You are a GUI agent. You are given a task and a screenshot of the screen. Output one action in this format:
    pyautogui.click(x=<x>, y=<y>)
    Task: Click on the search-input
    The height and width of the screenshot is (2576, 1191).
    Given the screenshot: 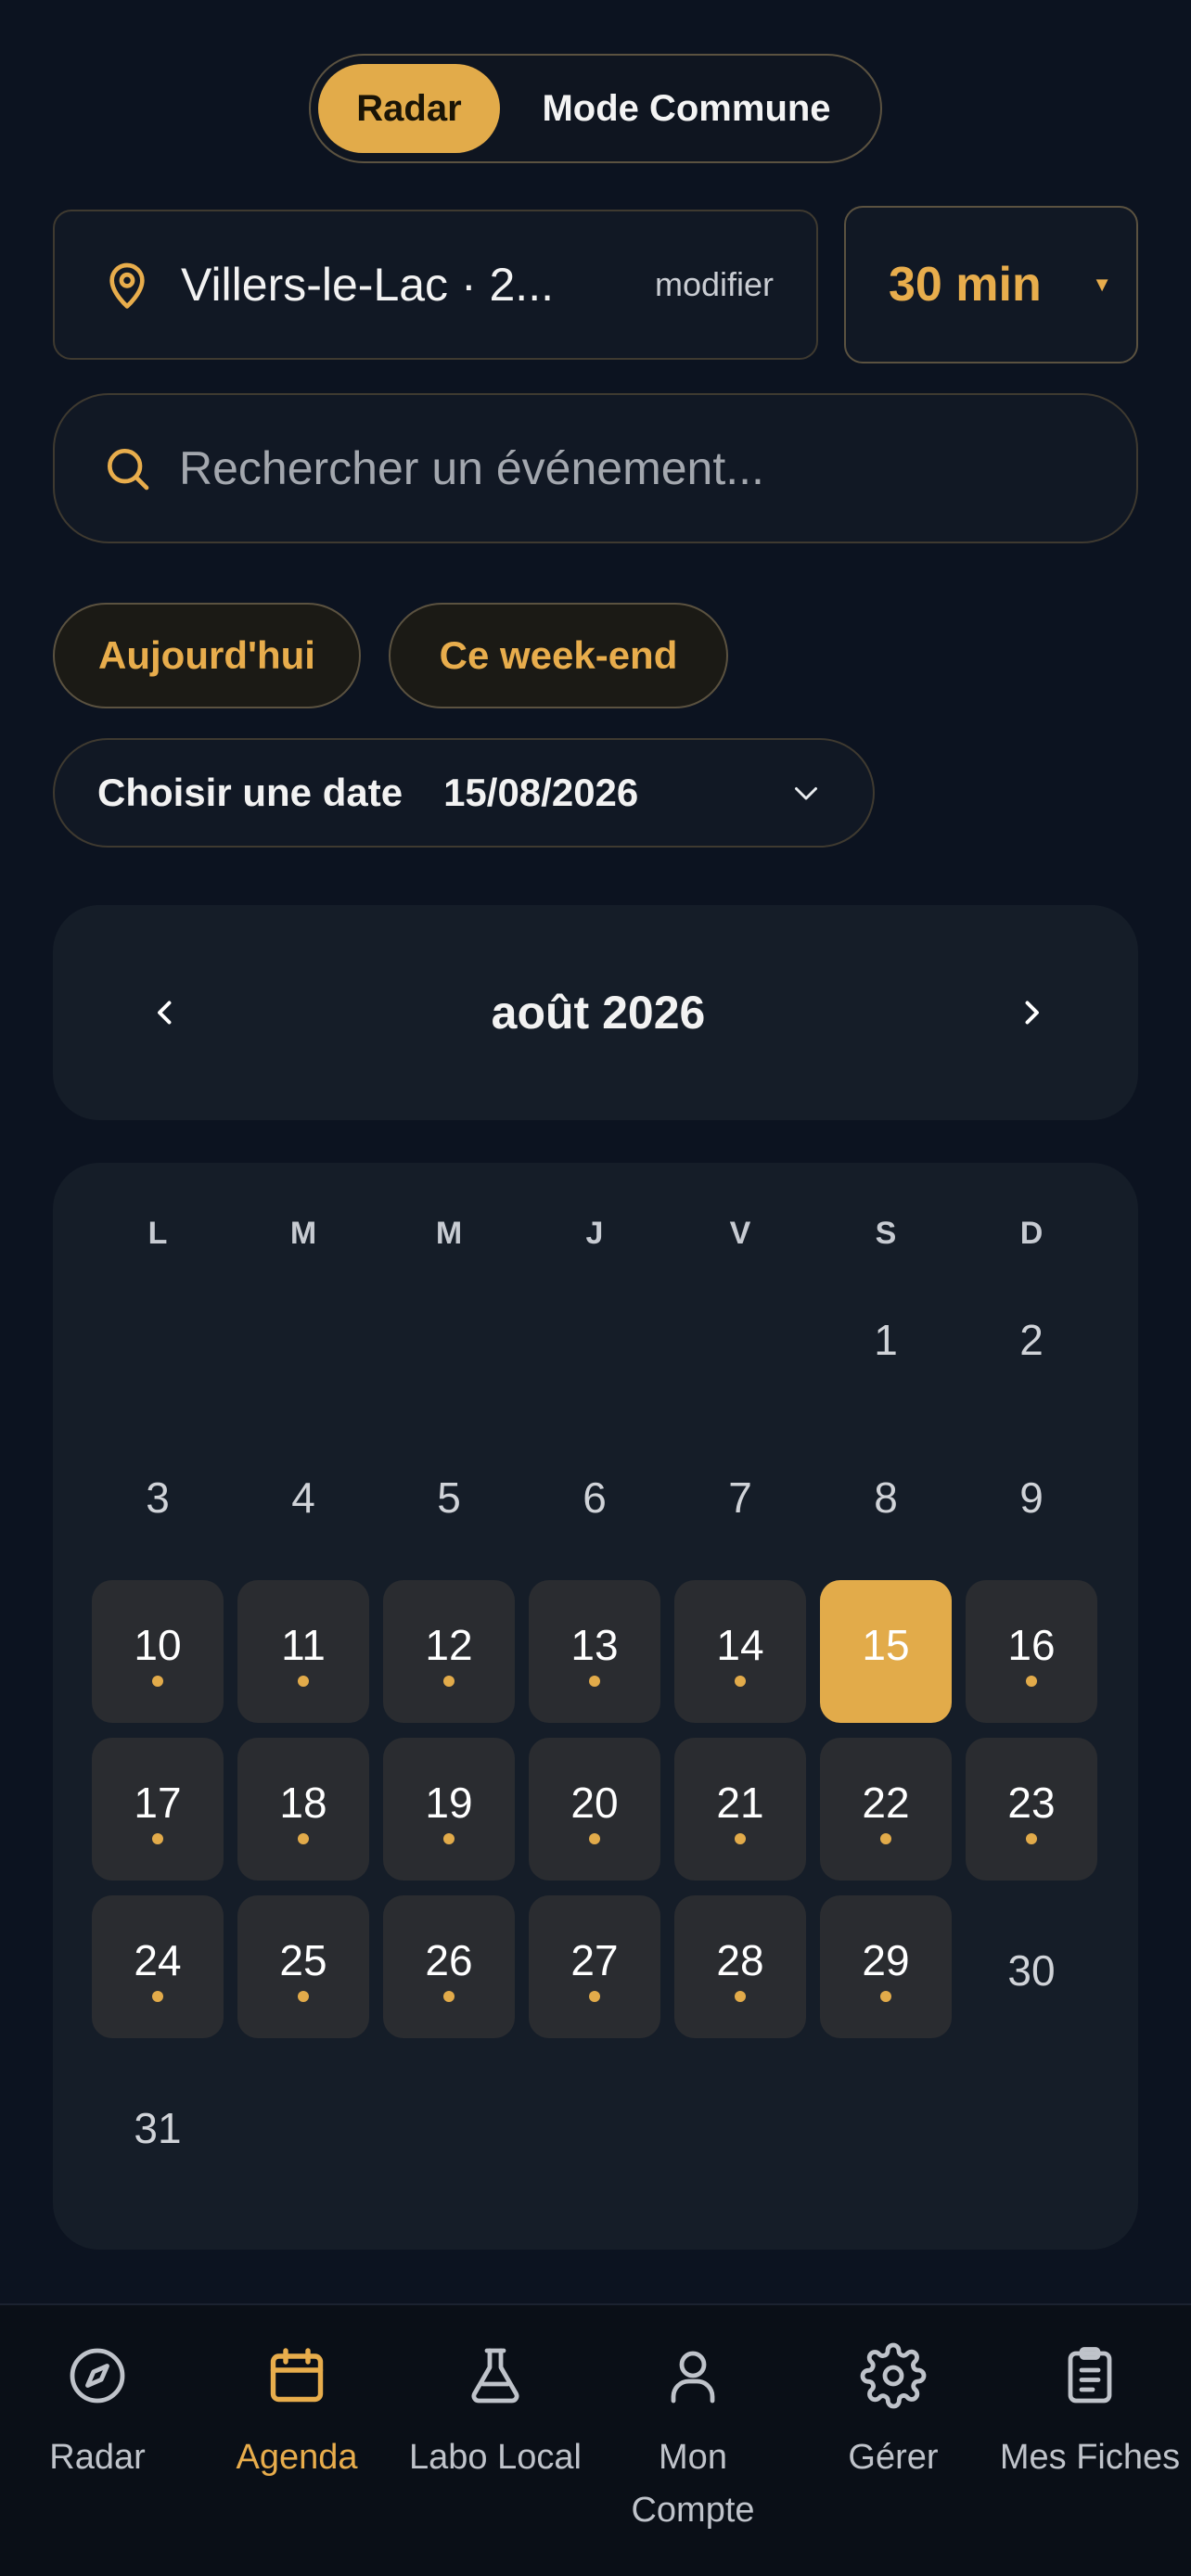 What is the action you would take?
    pyautogui.click(x=634, y=468)
    